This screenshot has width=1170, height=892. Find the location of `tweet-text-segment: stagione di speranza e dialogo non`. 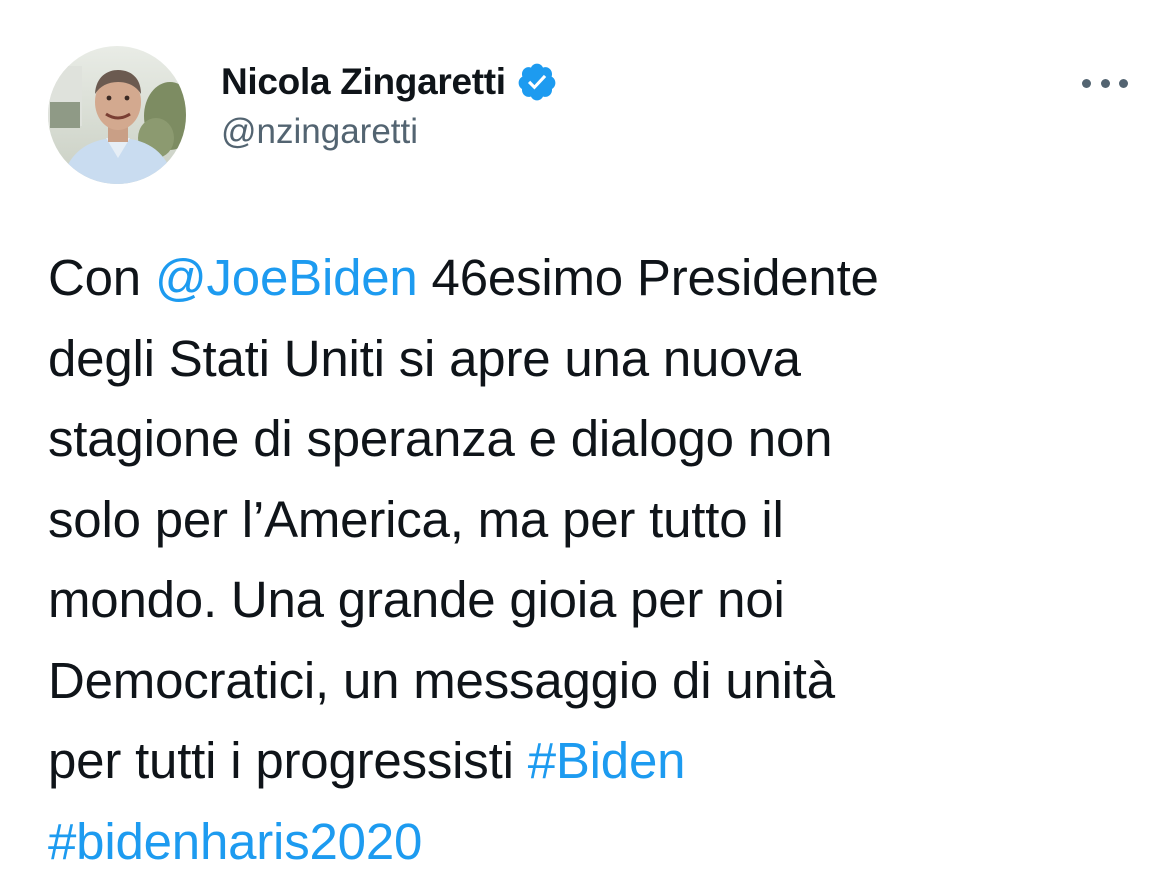

tweet-text-segment: stagione di speranza e dialogo non is located at coordinates (440, 438).